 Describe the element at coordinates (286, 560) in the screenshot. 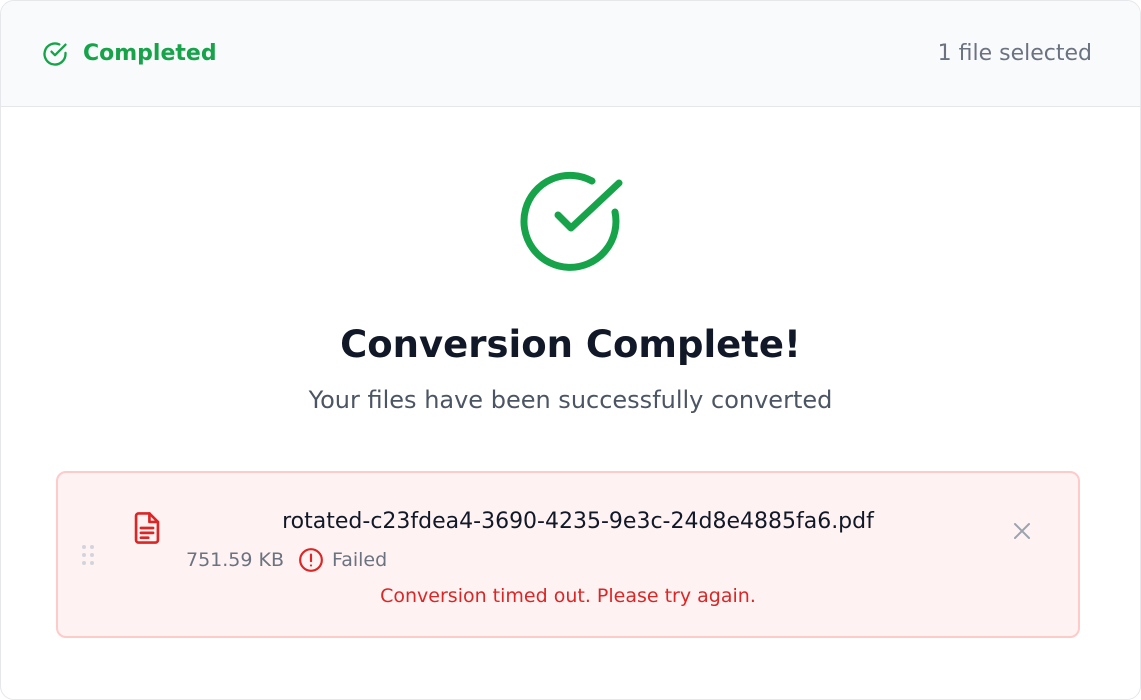

I see `file-meta: 751.59 KB Failed` at that location.